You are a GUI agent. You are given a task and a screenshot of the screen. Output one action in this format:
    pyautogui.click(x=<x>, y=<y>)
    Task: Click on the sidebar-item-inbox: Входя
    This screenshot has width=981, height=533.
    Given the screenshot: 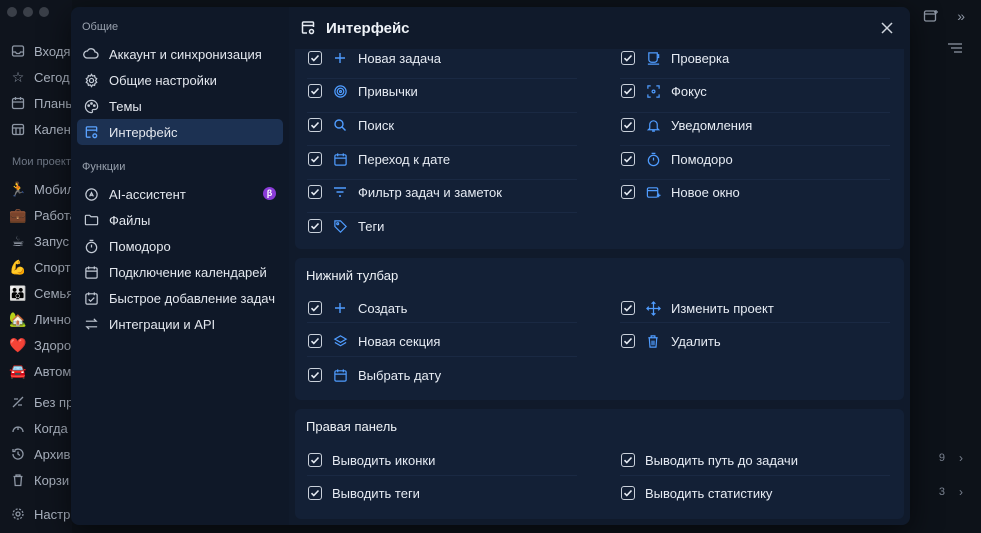 What is the action you would take?
    pyautogui.click(x=40, y=51)
    